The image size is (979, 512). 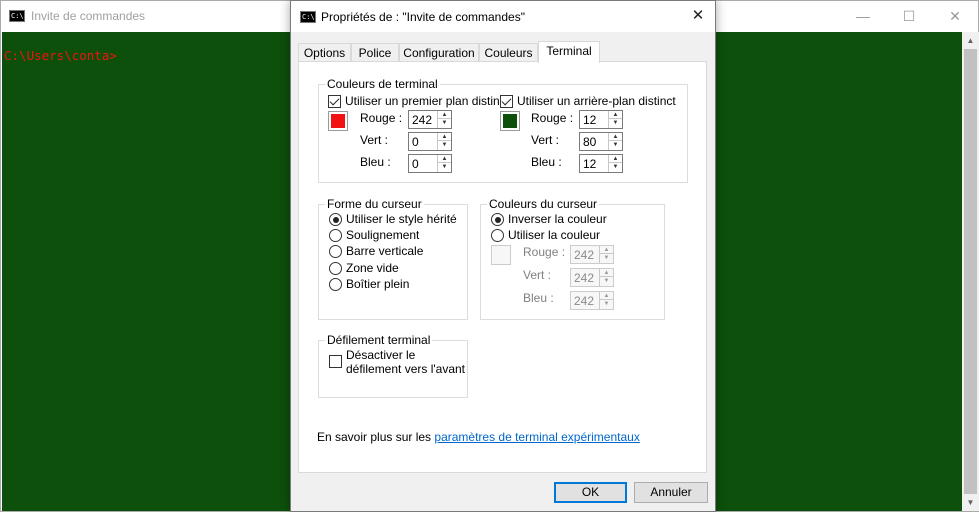 What do you see at coordinates (584, 255) in the screenshot?
I see `cursor-red-value: 242` at bounding box center [584, 255].